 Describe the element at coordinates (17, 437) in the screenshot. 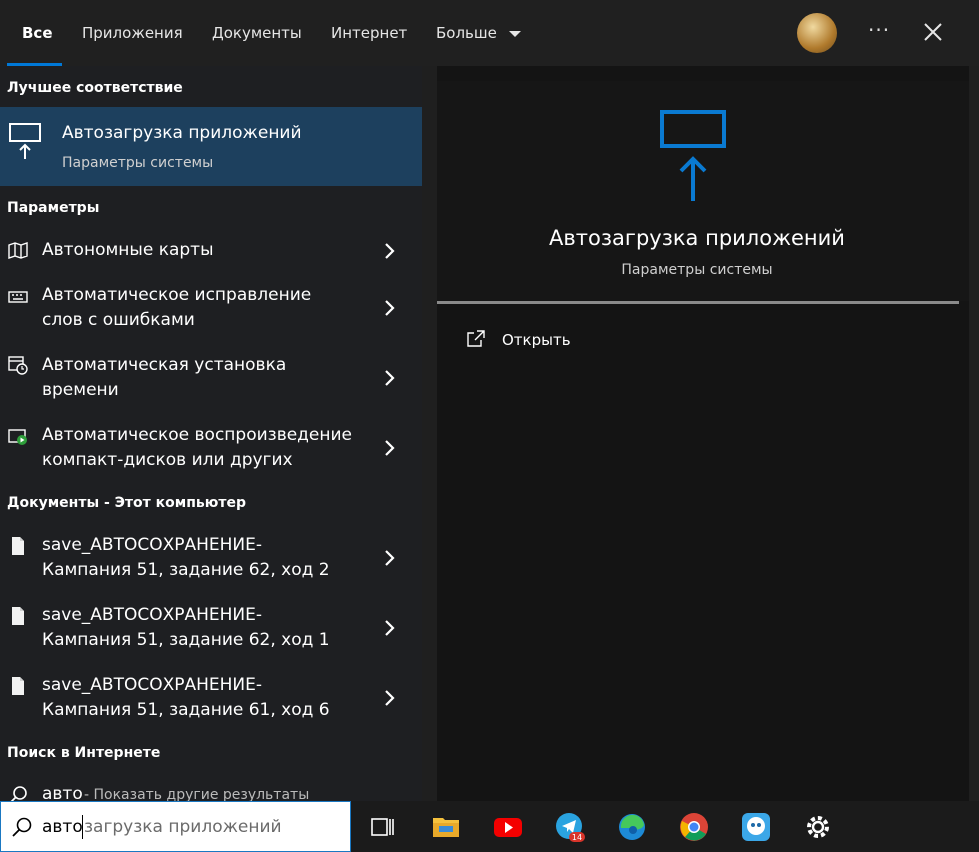

I see `autoplay-icon` at that location.